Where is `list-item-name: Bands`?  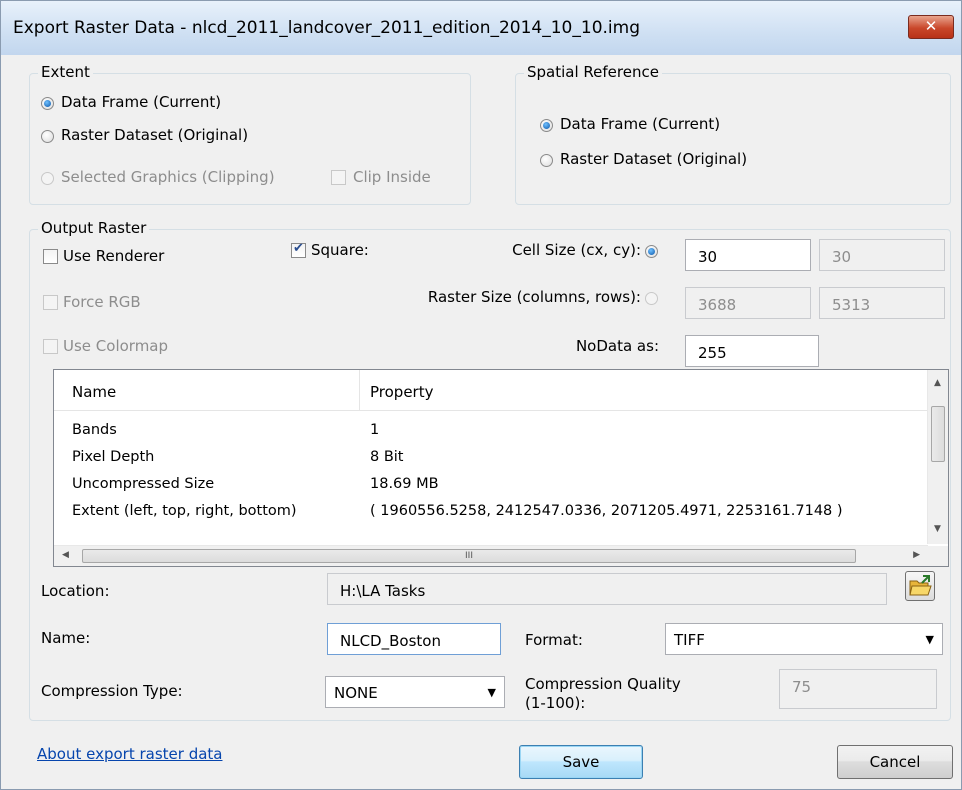
list-item-name: Bands is located at coordinates (94, 430).